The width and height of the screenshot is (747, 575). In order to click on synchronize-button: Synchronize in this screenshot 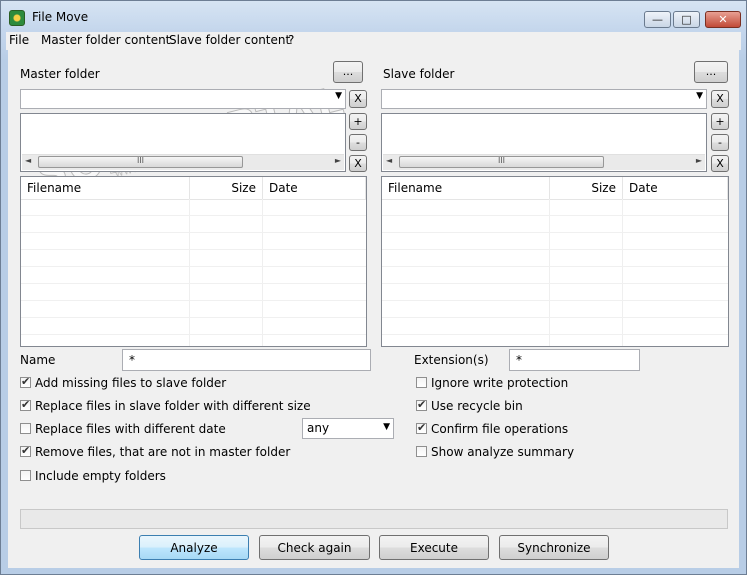, I will do `click(554, 547)`.